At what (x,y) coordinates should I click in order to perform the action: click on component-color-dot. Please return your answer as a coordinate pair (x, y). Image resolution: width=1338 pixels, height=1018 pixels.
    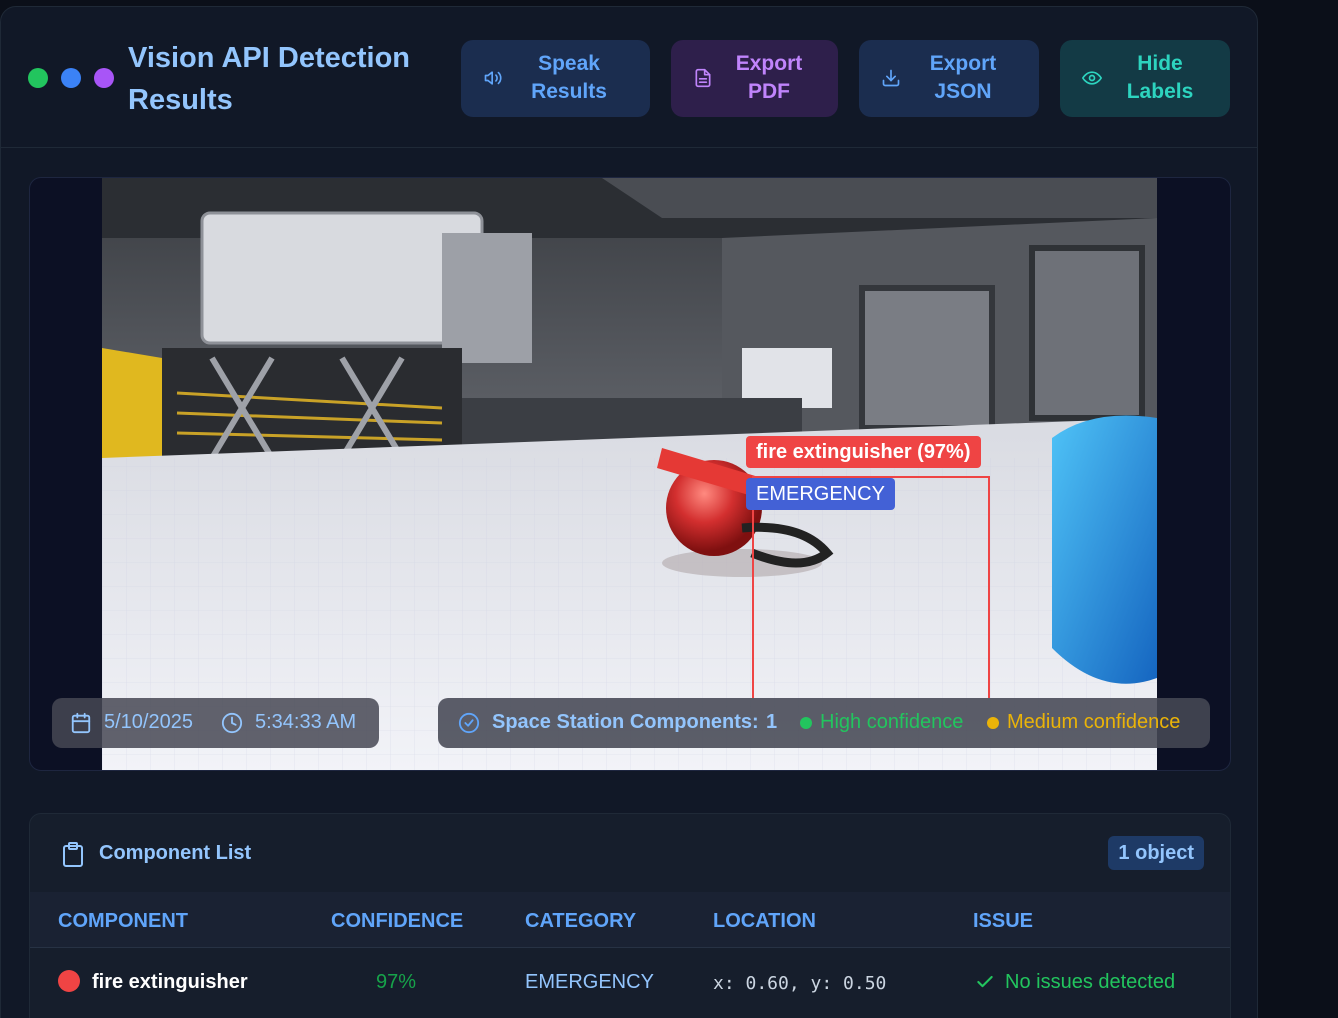
    Looking at the image, I should click on (69, 981).